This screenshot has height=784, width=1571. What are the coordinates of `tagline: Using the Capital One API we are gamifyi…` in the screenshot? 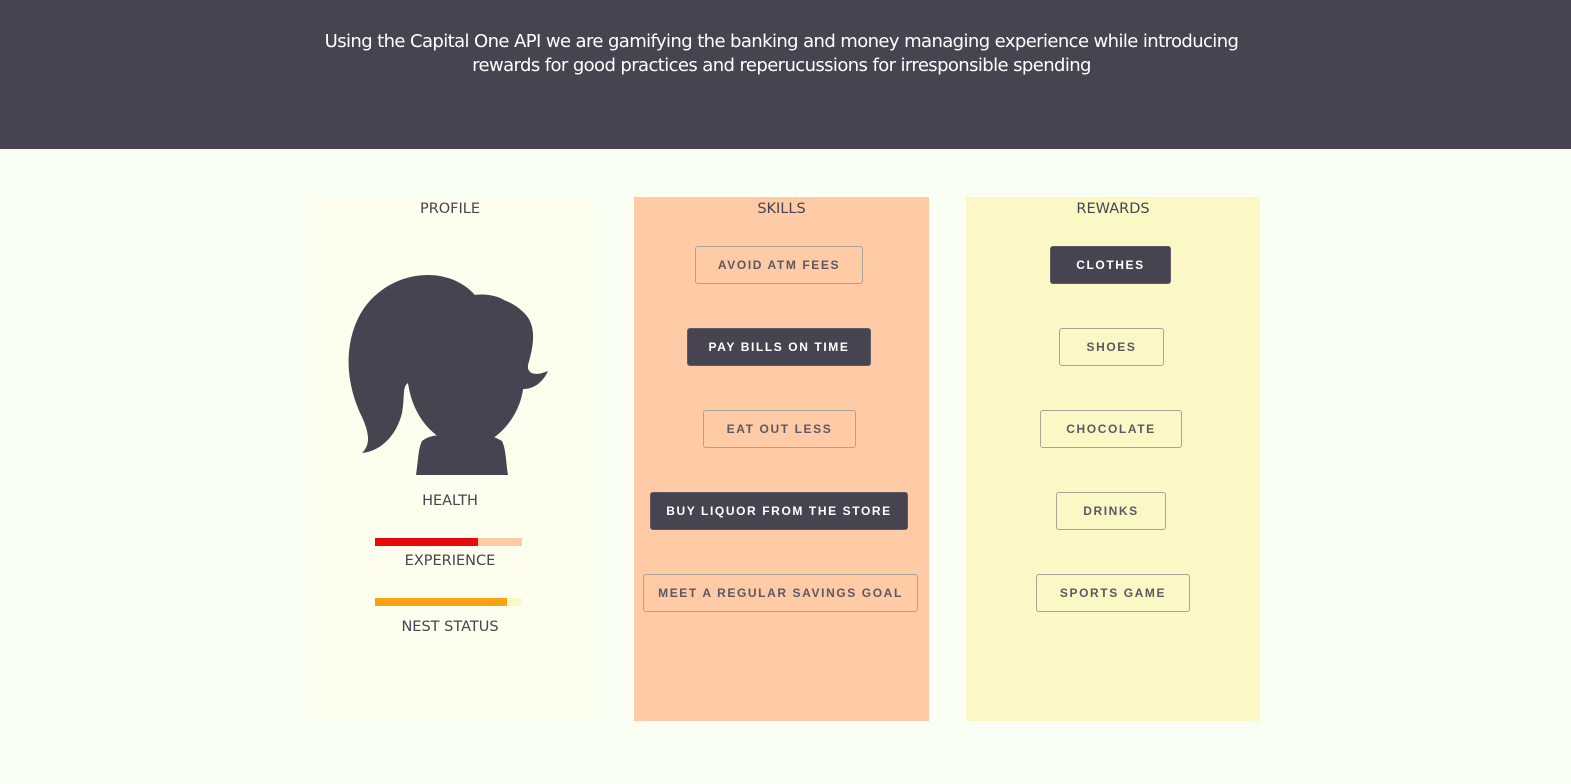 It's located at (781, 54).